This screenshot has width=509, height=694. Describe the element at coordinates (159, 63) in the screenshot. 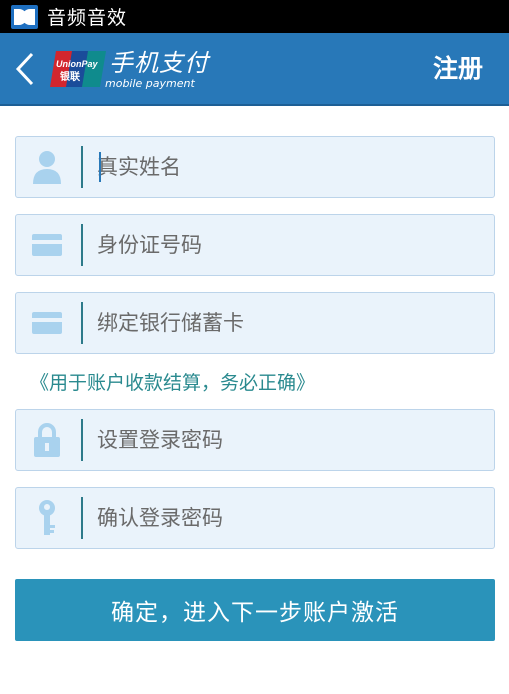

I see `brand-name-cn: 手机支付` at that location.